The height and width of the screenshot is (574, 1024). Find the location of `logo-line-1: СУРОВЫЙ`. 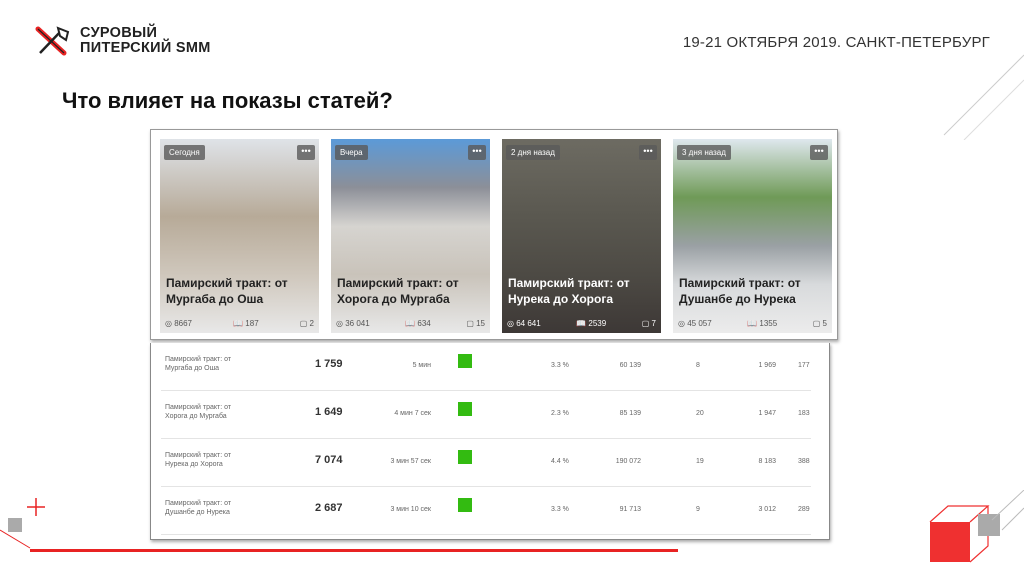

logo-line-1: СУРОВЫЙ is located at coordinates (119, 33).